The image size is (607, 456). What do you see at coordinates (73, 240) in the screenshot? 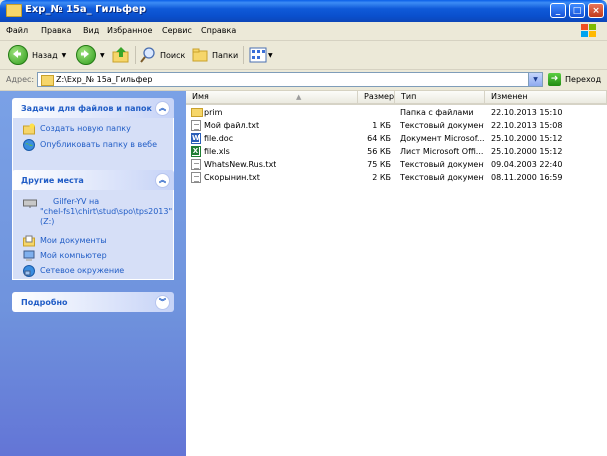
I see `place-label: Мои документы` at bounding box center [73, 240].